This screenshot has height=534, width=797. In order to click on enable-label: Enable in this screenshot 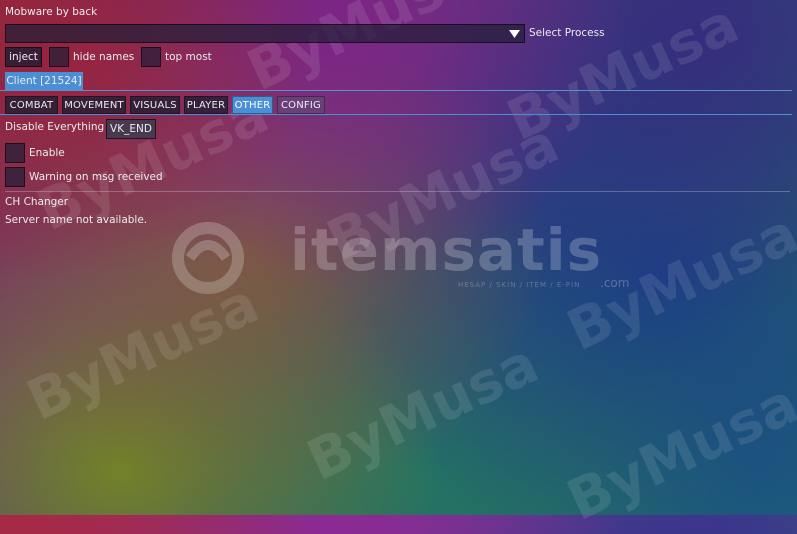, I will do `click(47, 153)`.